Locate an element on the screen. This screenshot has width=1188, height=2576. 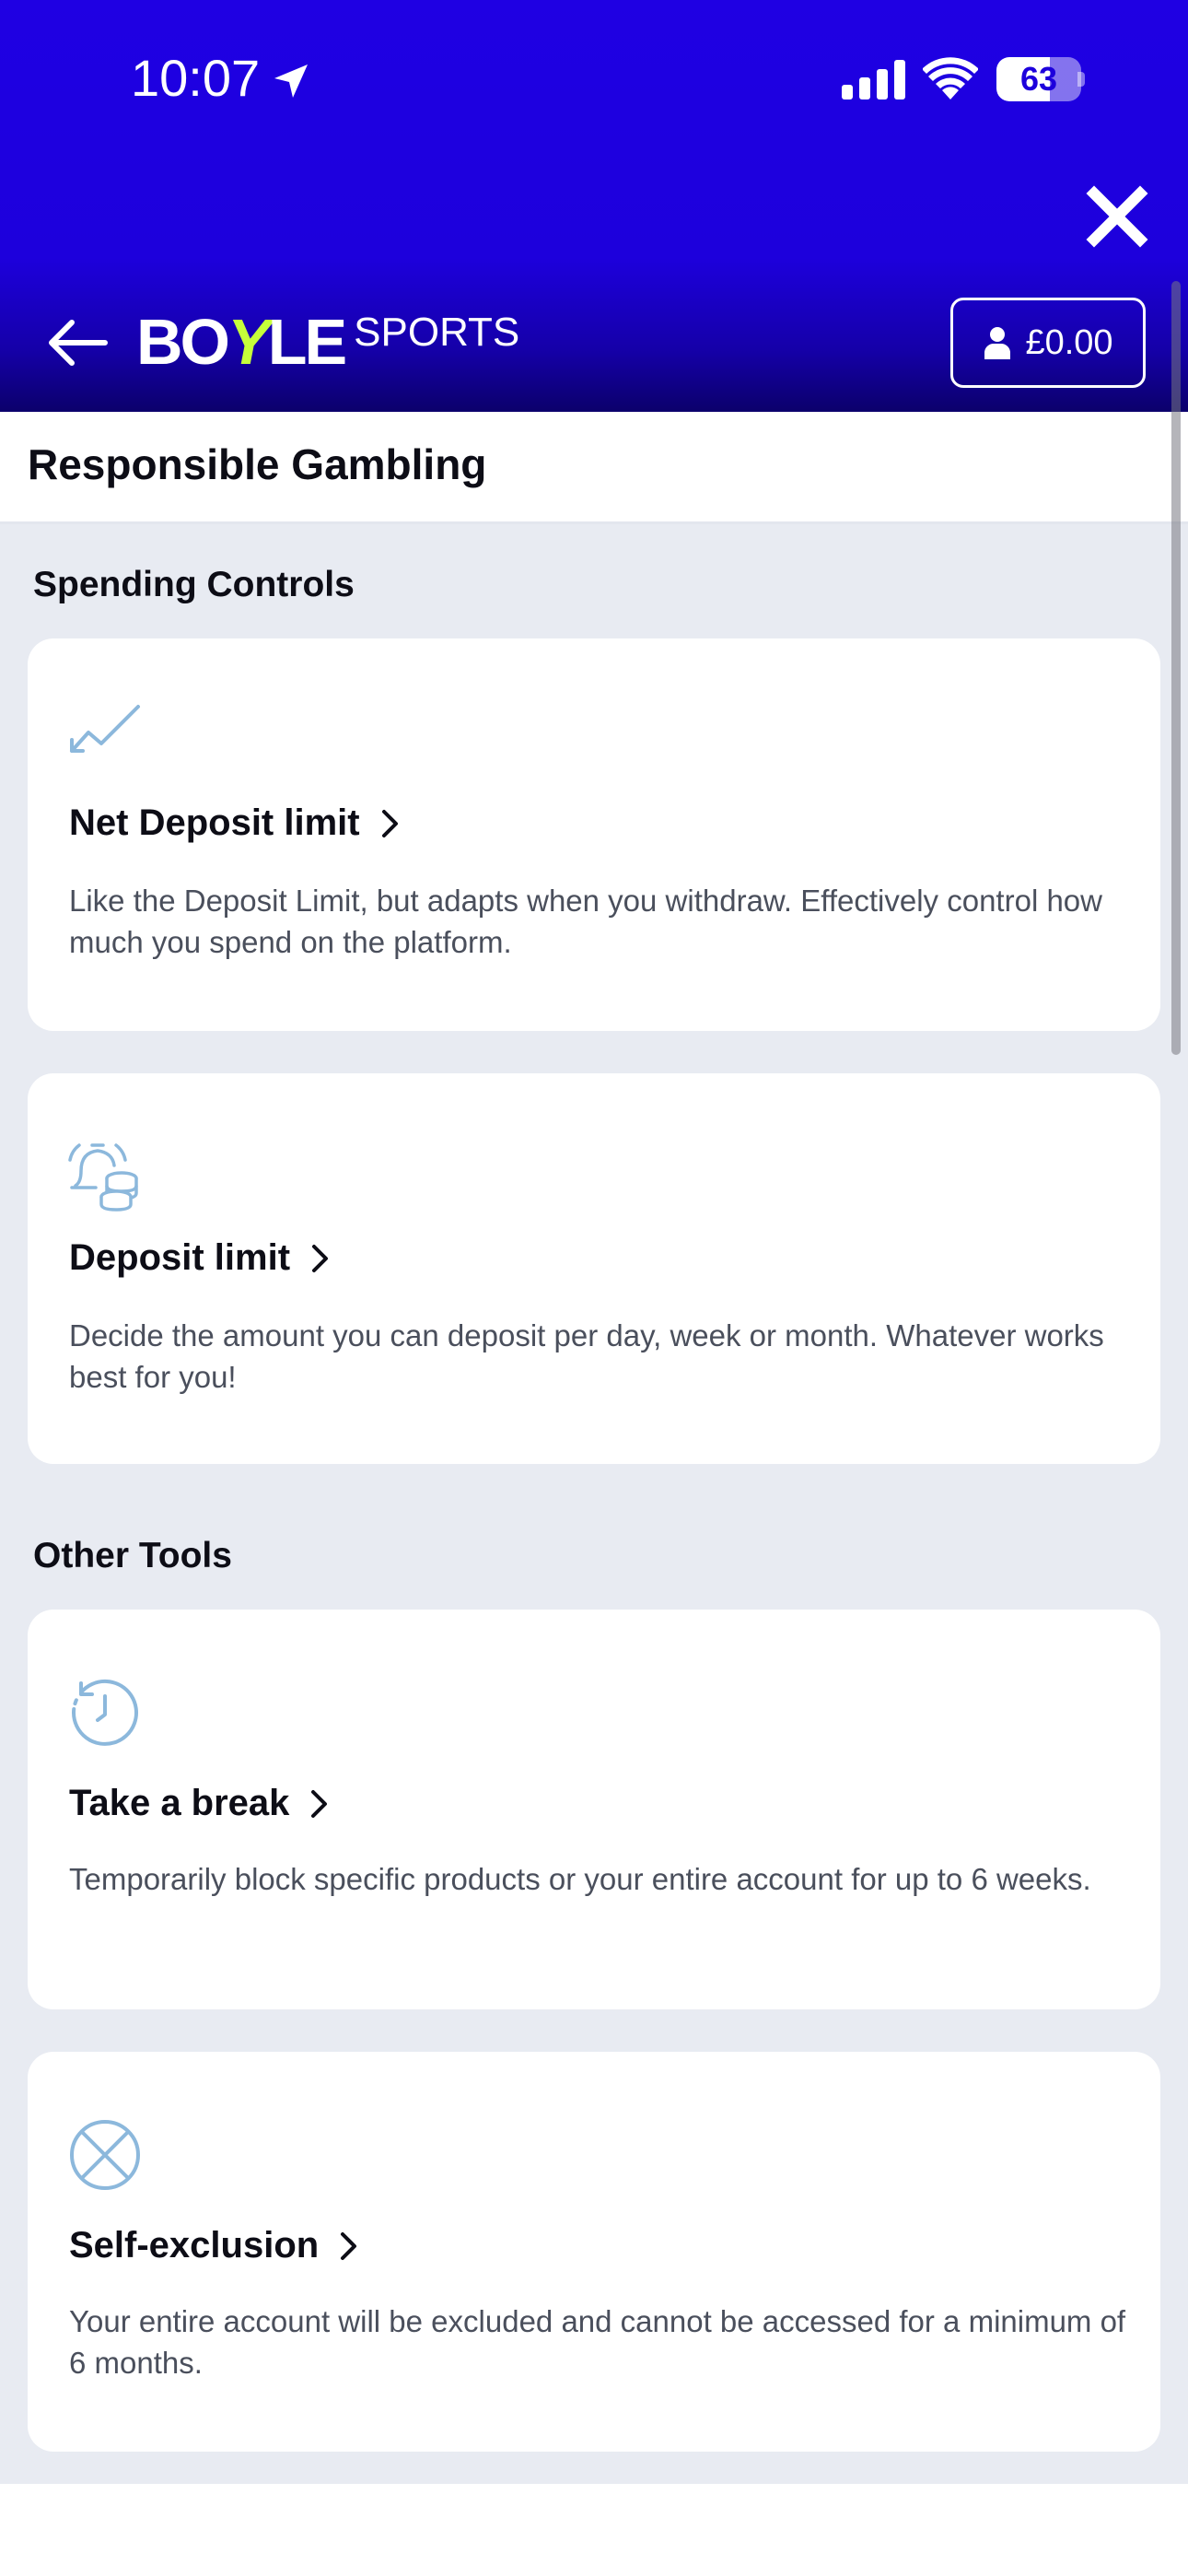
card-title-net-deposit-limit: Net Deposit limit is located at coordinates (235, 823).